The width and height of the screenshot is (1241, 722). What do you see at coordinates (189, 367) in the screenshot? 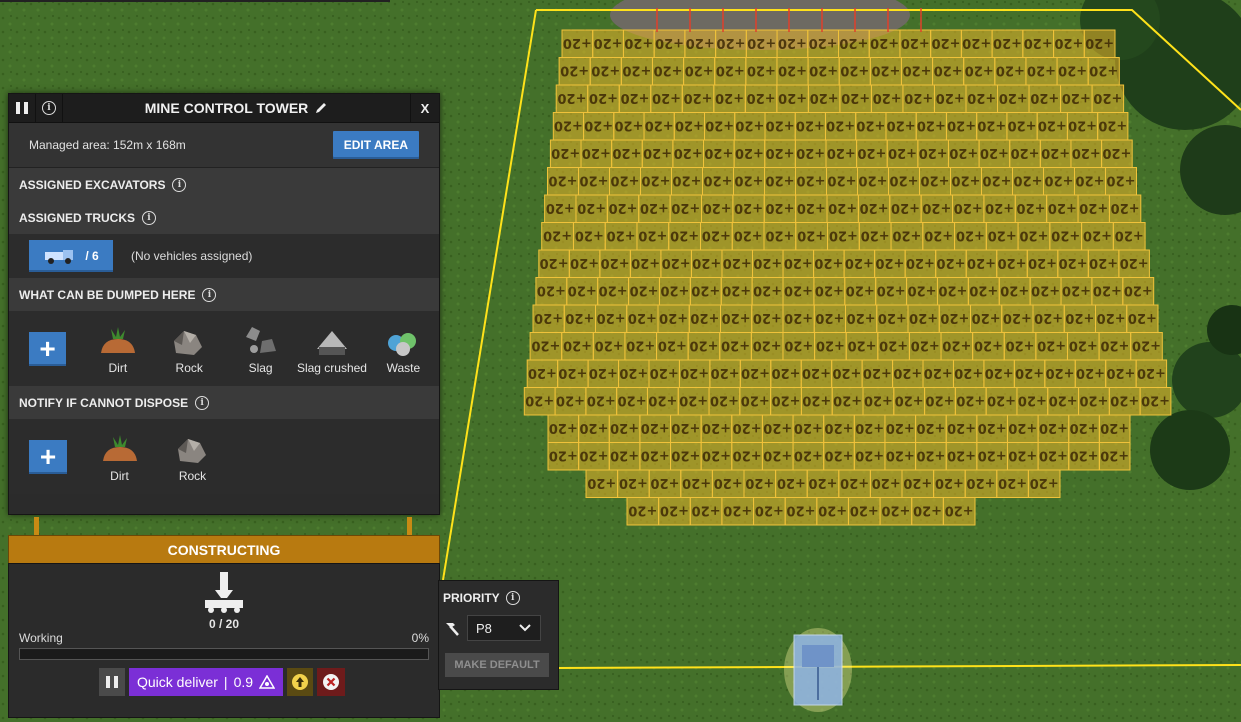
I see `product-label: Rock` at bounding box center [189, 367].